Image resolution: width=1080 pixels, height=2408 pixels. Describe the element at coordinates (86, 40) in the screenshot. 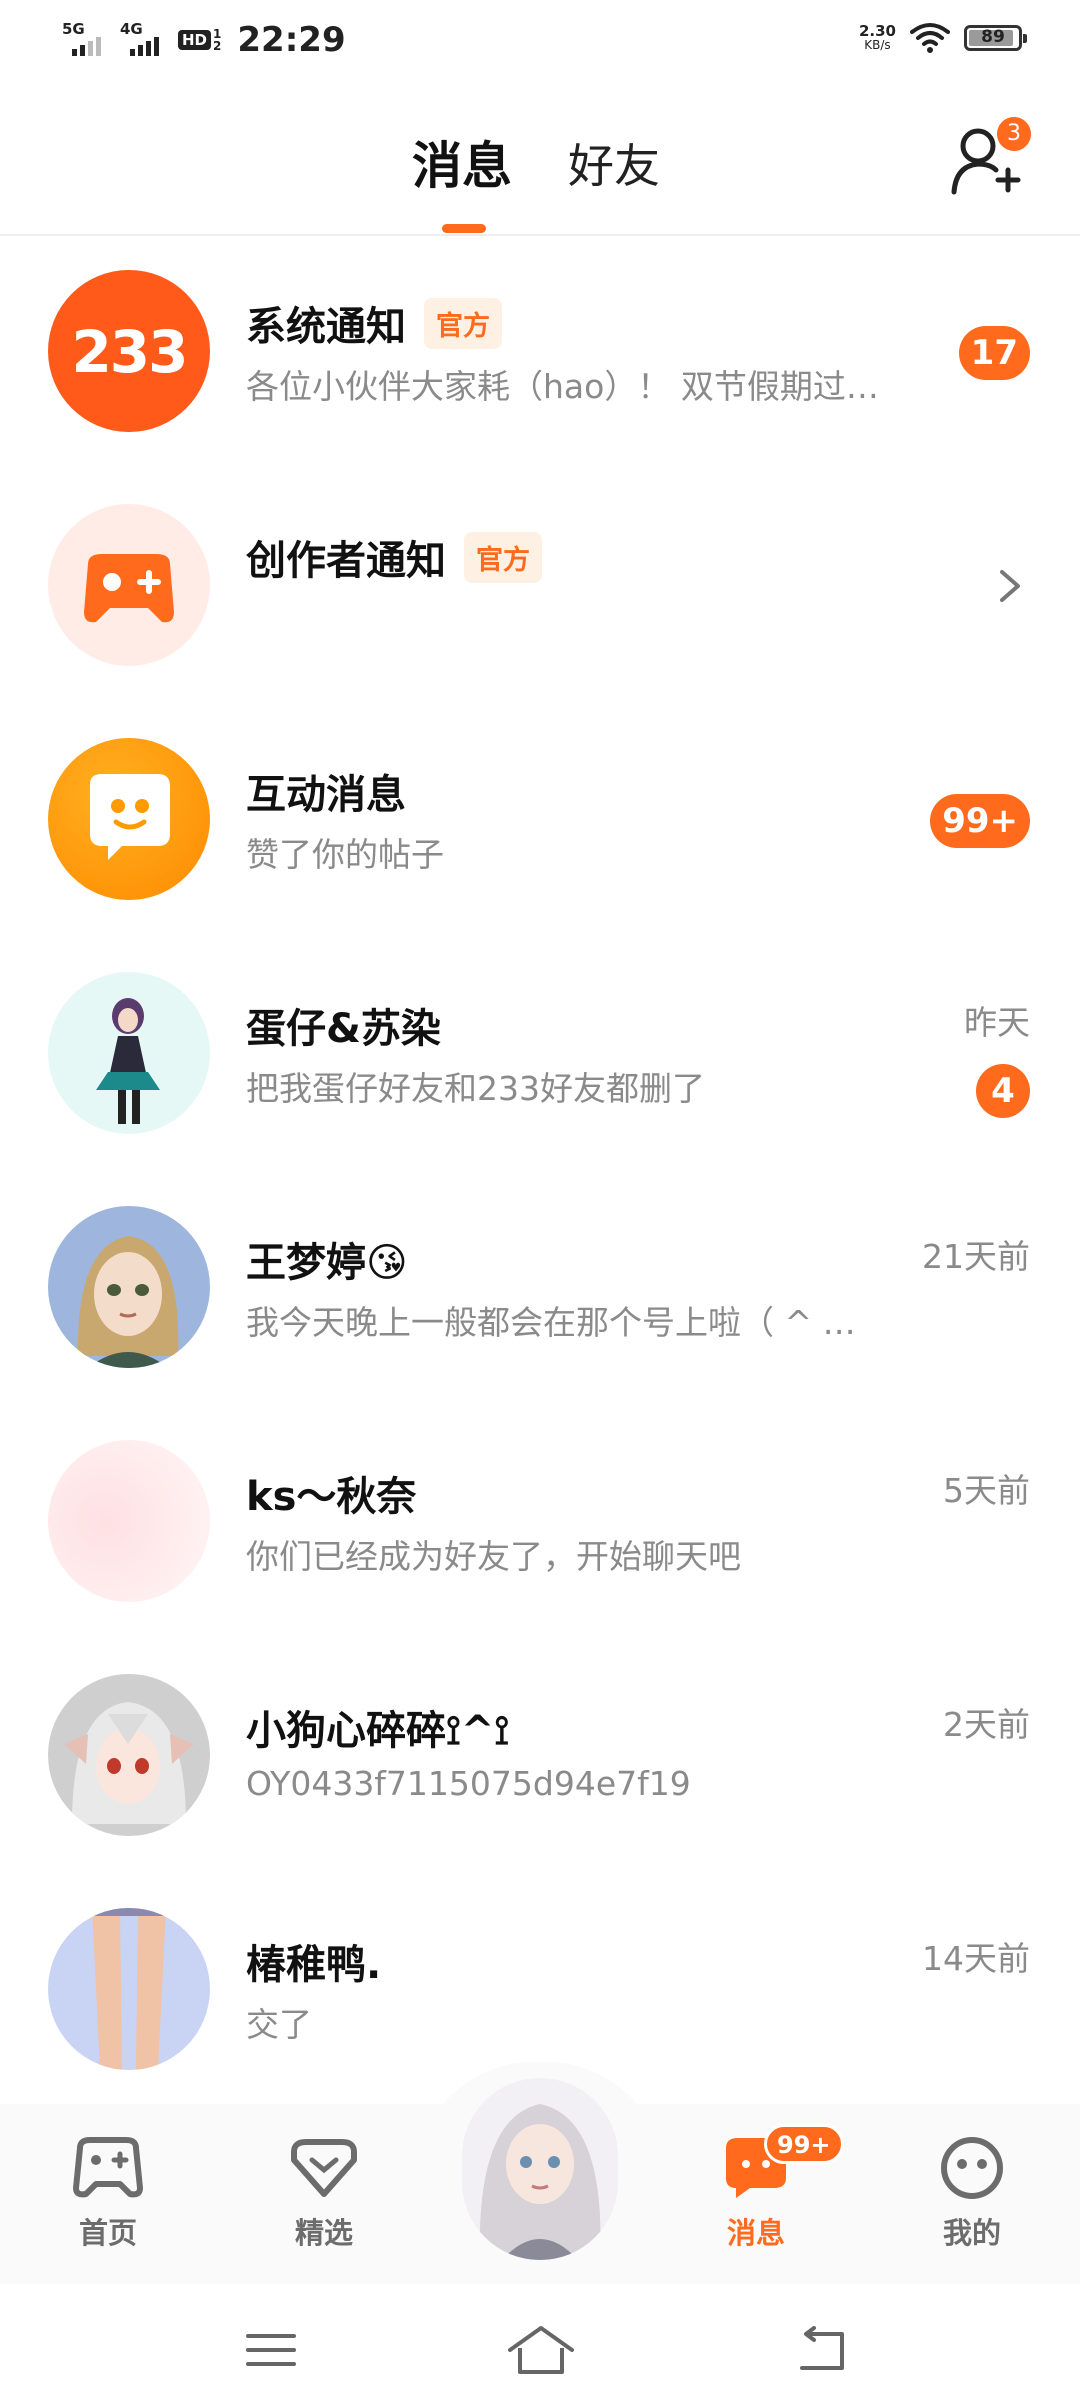

I see `signal-5g-icon: 5G` at that location.